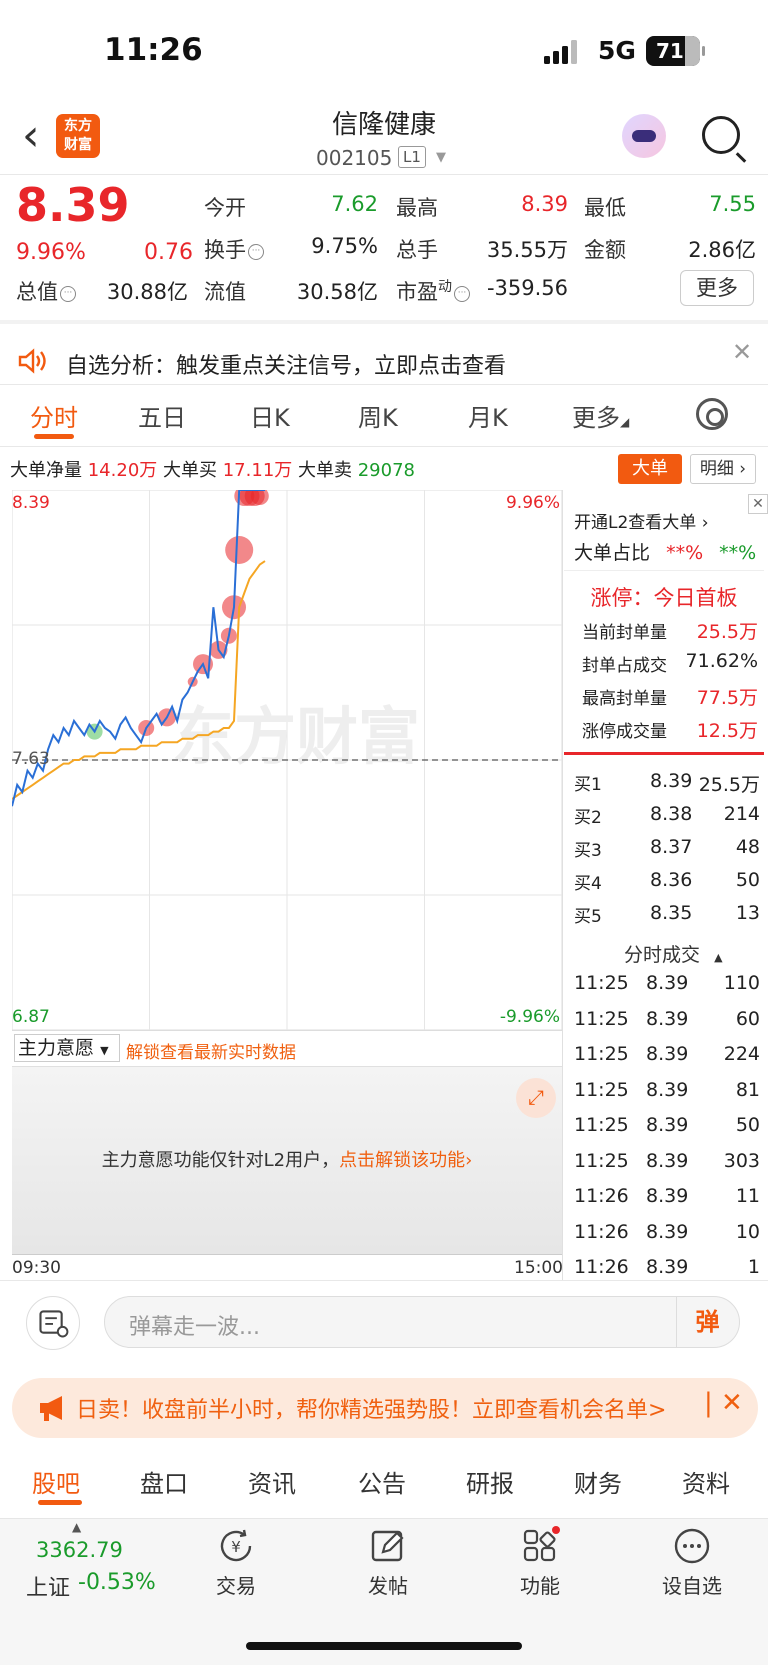 Image resolution: width=768 pixels, height=1665 pixels. What do you see at coordinates (384, 1646) in the screenshot?
I see `home-indicator` at bounding box center [384, 1646].